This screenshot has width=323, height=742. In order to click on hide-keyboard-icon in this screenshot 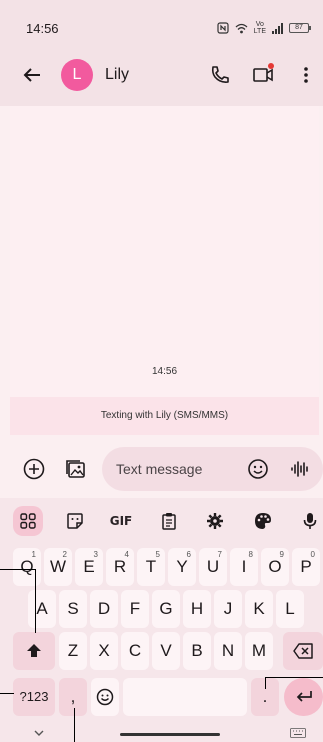, I will do `click(39, 733)`.